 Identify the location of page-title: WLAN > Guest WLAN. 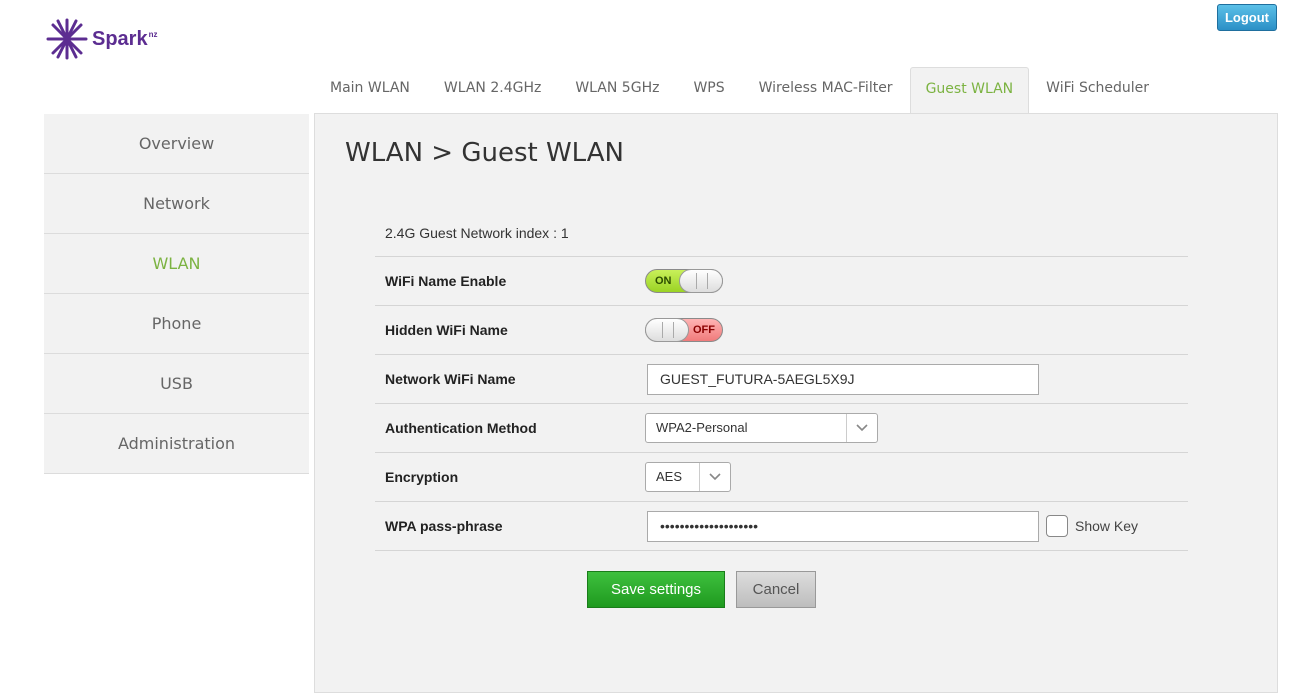
(484, 153).